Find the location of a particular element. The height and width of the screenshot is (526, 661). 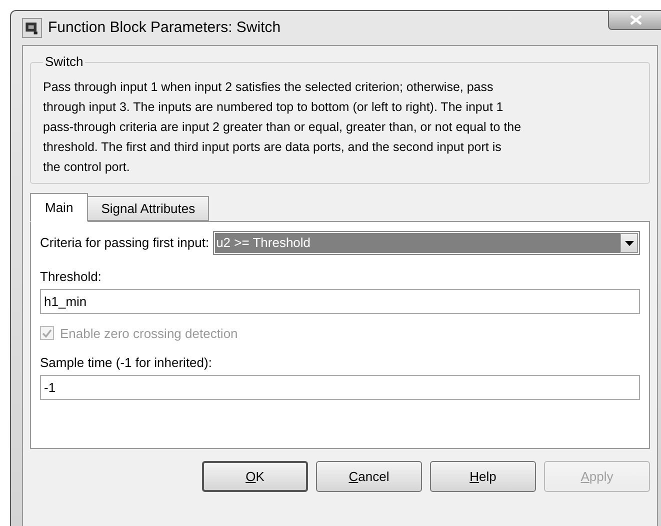

field-label: Criteria for passing first input: is located at coordinates (125, 243).